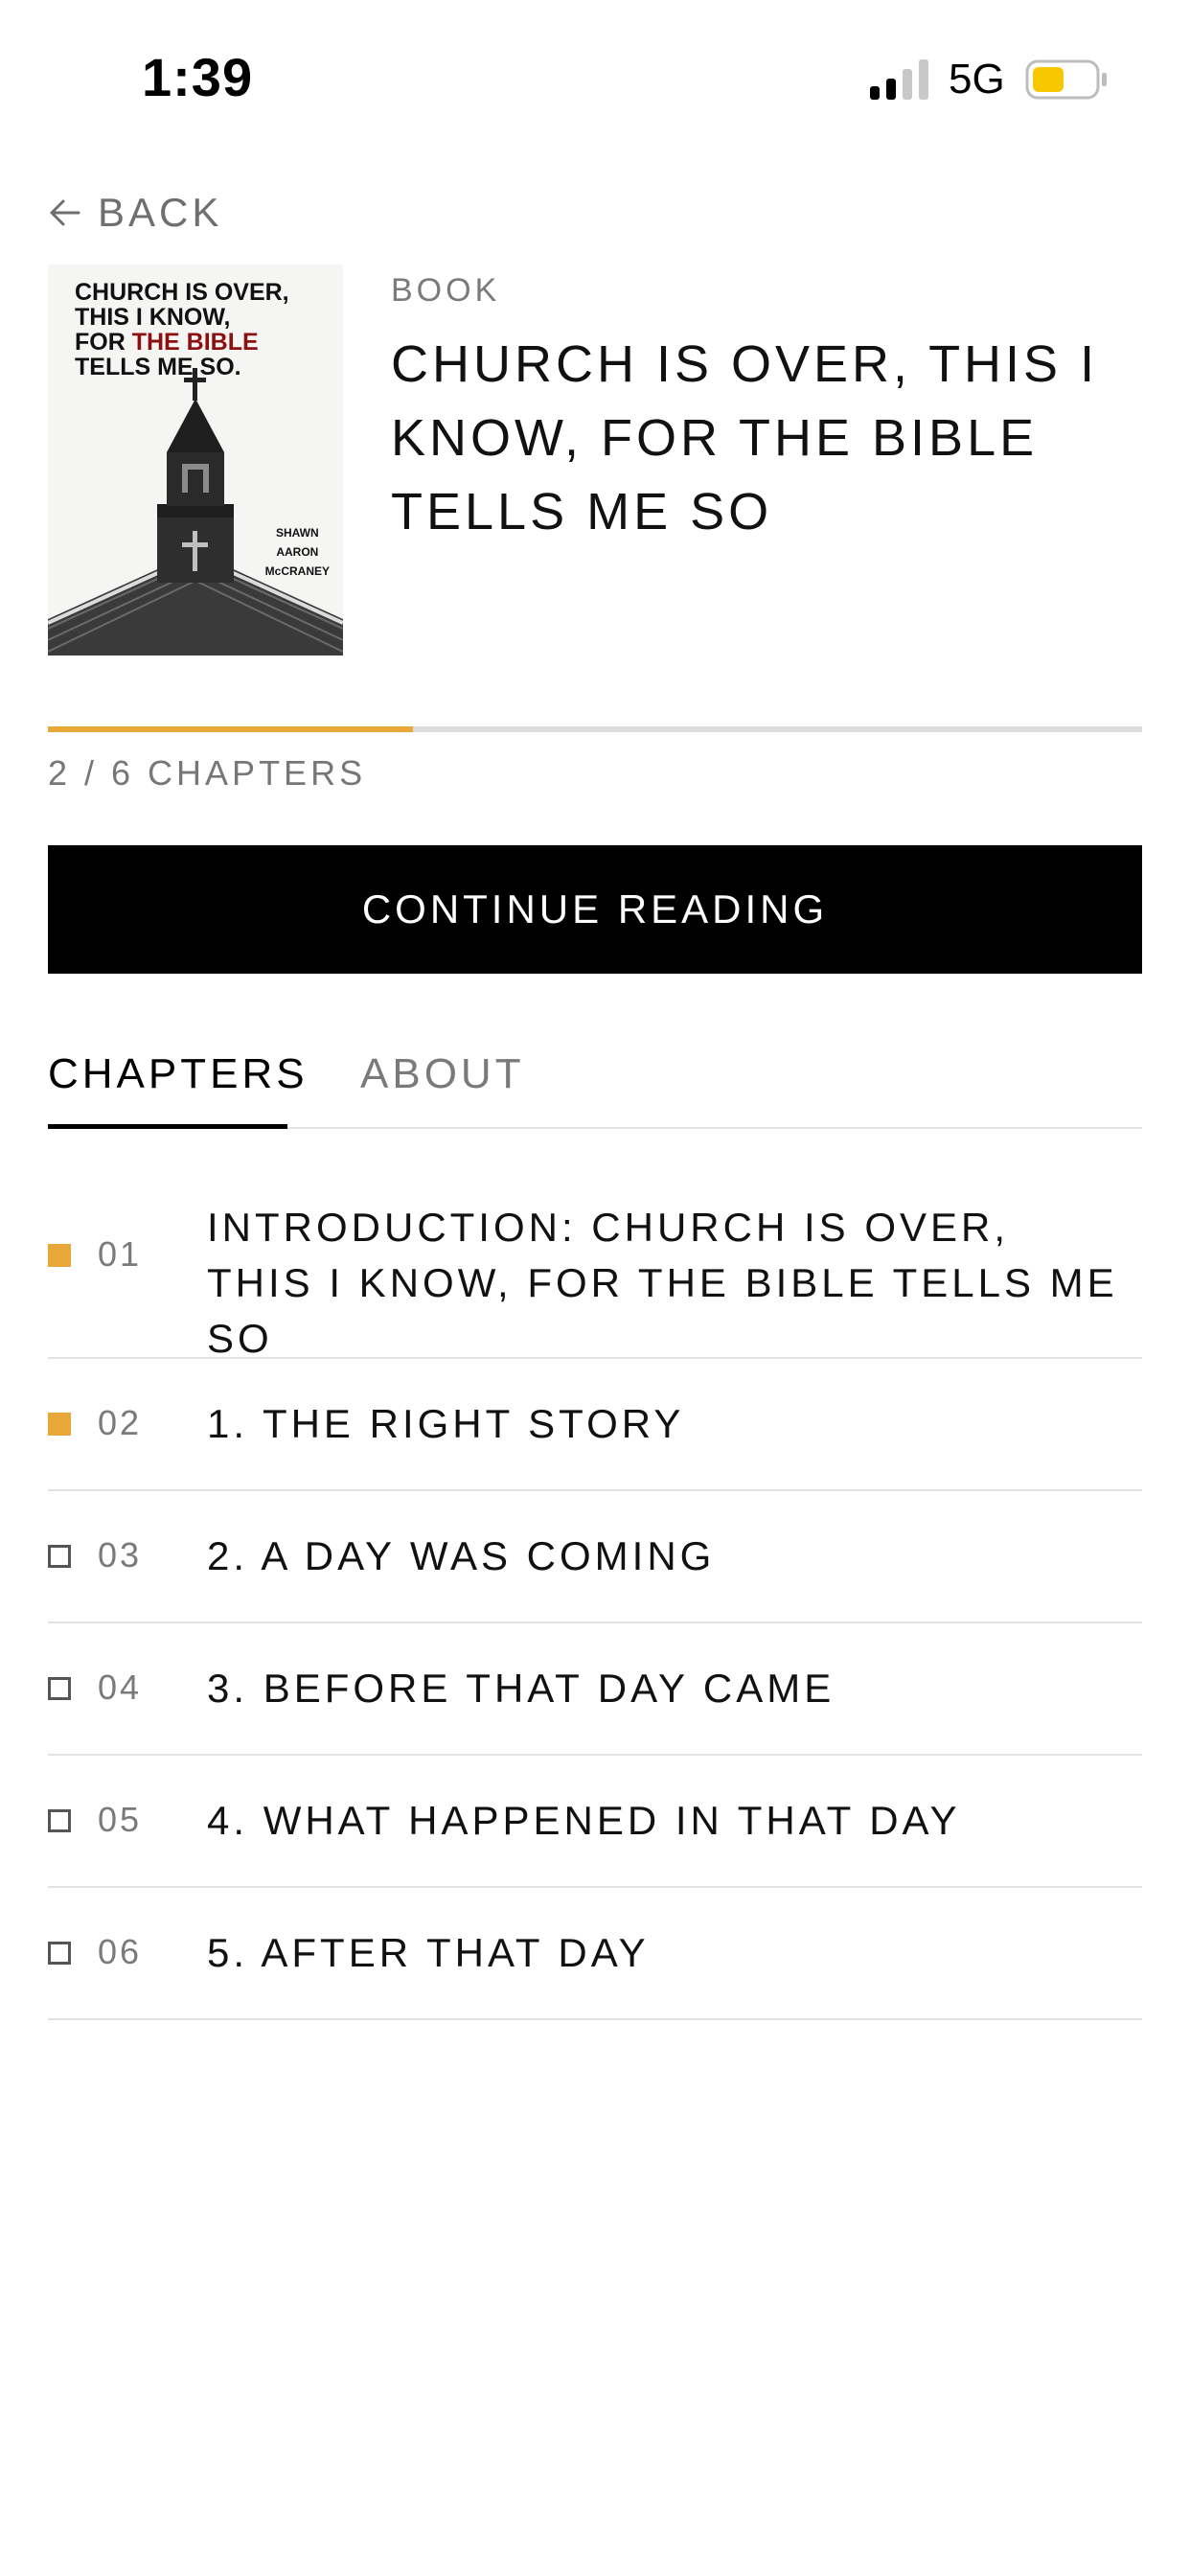  Describe the element at coordinates (297, 552) in the screenshot. I see `cover-author: SHAWN AARON McCRANEY` at that location.